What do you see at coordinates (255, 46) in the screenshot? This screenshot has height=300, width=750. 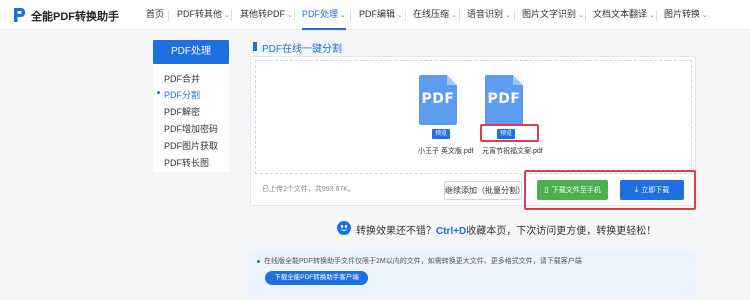 I see `title-accent-bar` at bounding box center [255, 46].